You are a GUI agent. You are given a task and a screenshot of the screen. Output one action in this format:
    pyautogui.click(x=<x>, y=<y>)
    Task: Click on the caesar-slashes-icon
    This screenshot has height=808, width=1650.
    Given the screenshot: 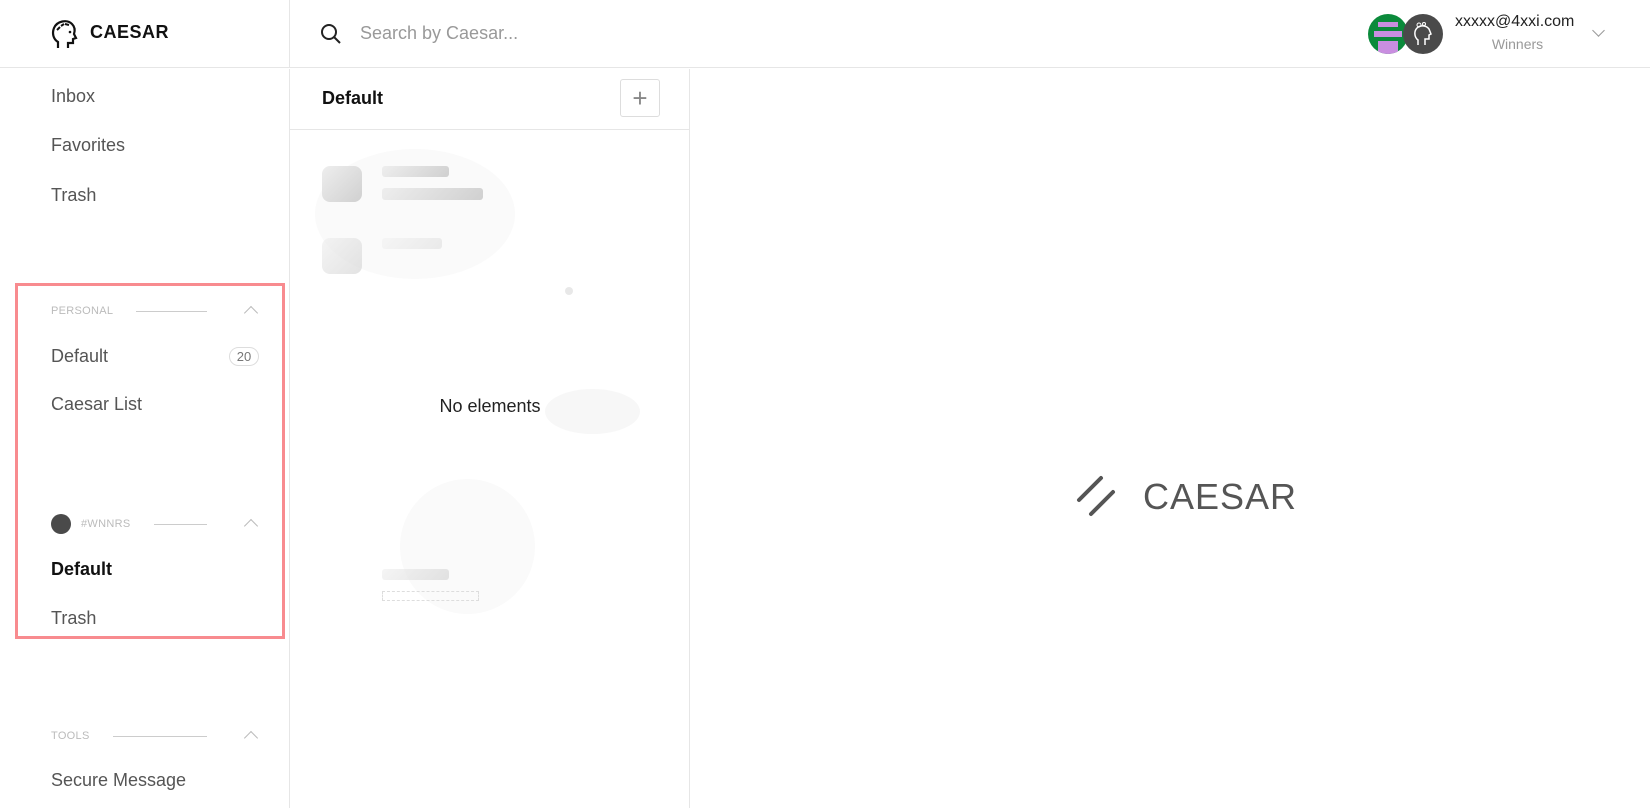 What is the action you would take?
    pyautogui.click(x=1096, y=496)
    